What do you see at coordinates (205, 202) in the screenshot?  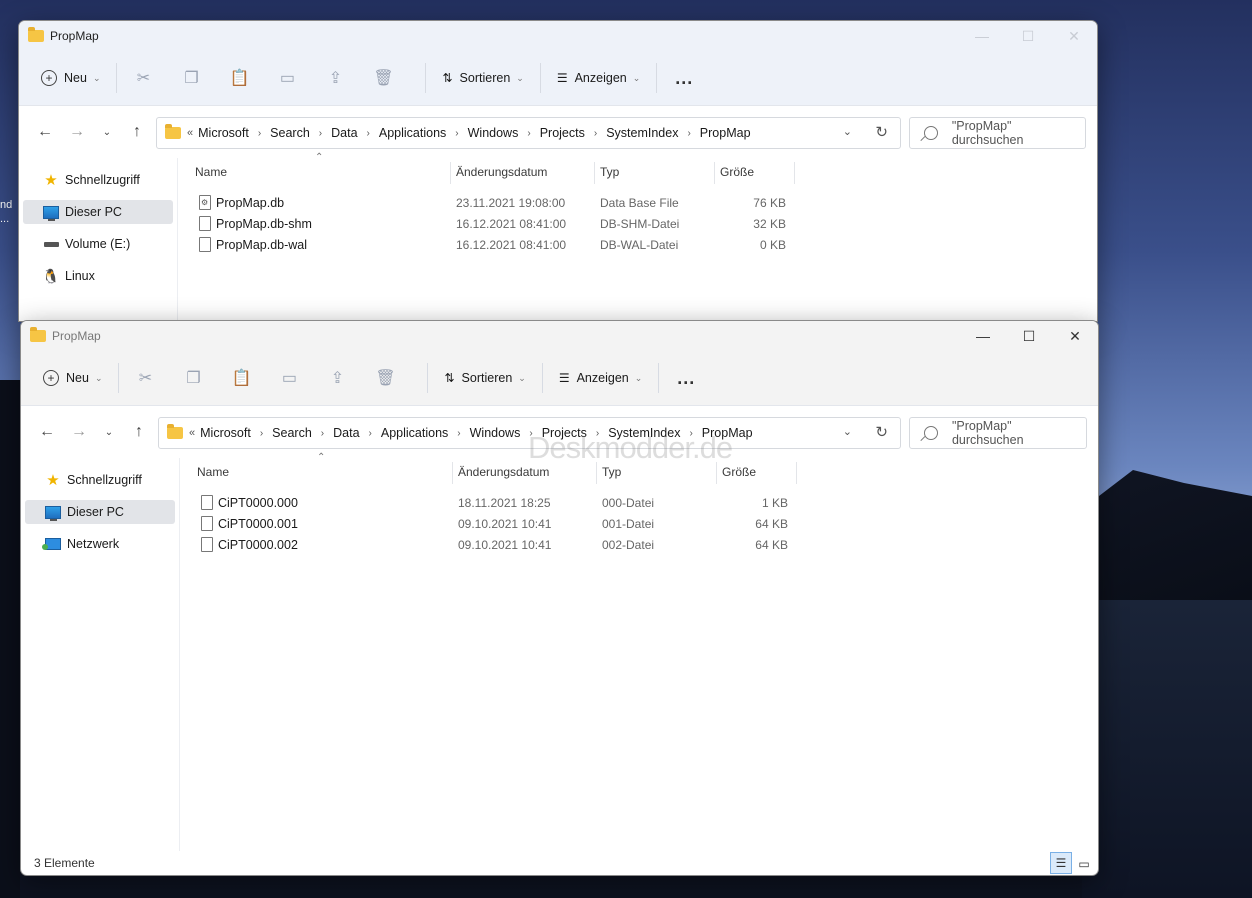 I see `database-file-icon` at bounding box center [205, 202].